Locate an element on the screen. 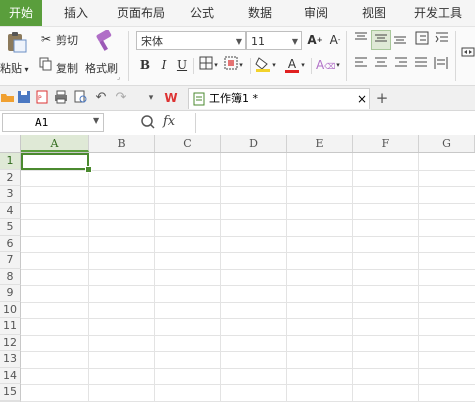 The height and width of the screenshot is (402, 475). increase-font-icon: A+ is located at coordinates (315, 40).